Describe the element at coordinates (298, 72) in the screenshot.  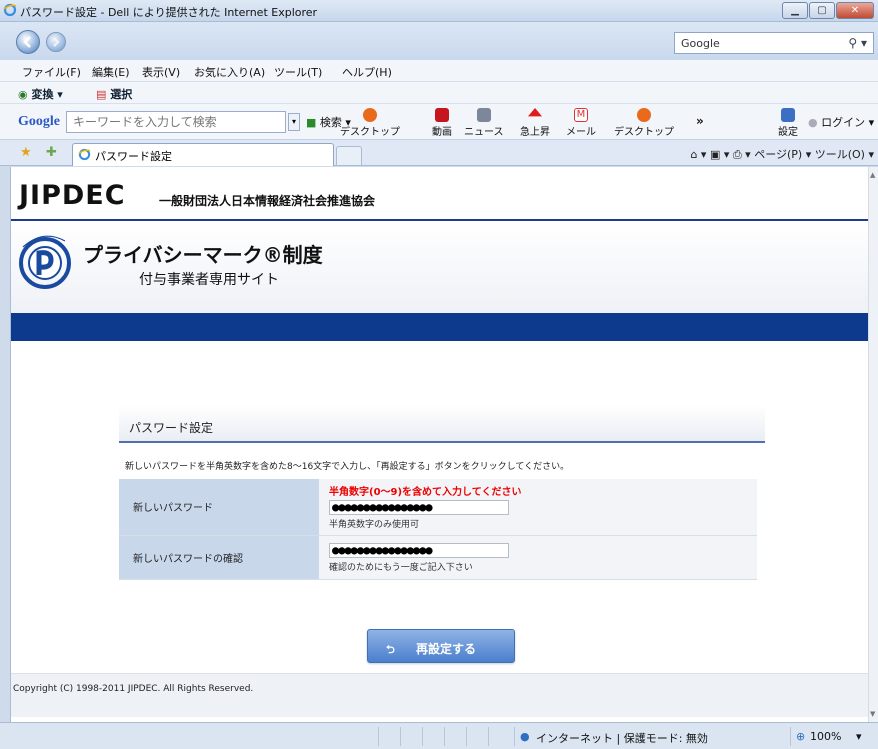
I see `menu-tools: ツール(T)` at that location.